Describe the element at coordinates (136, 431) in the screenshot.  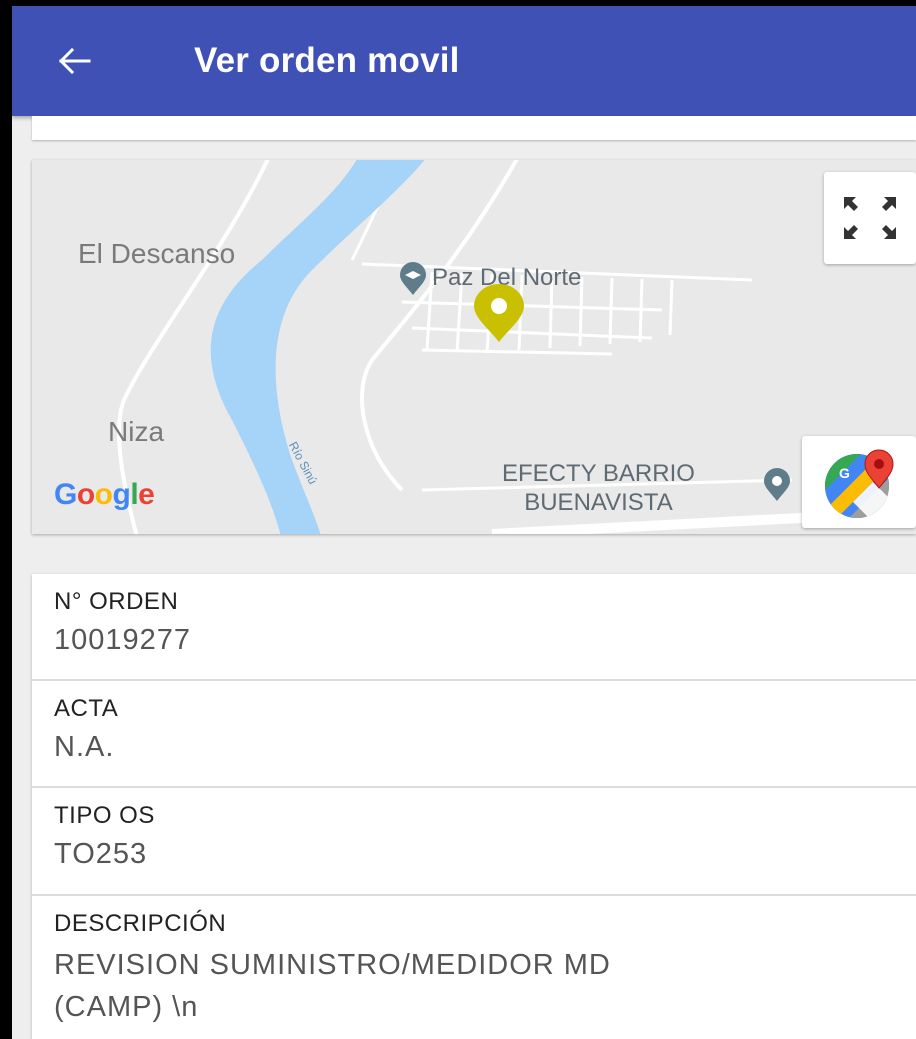
I see `map-label-niza: Niza` at that location.